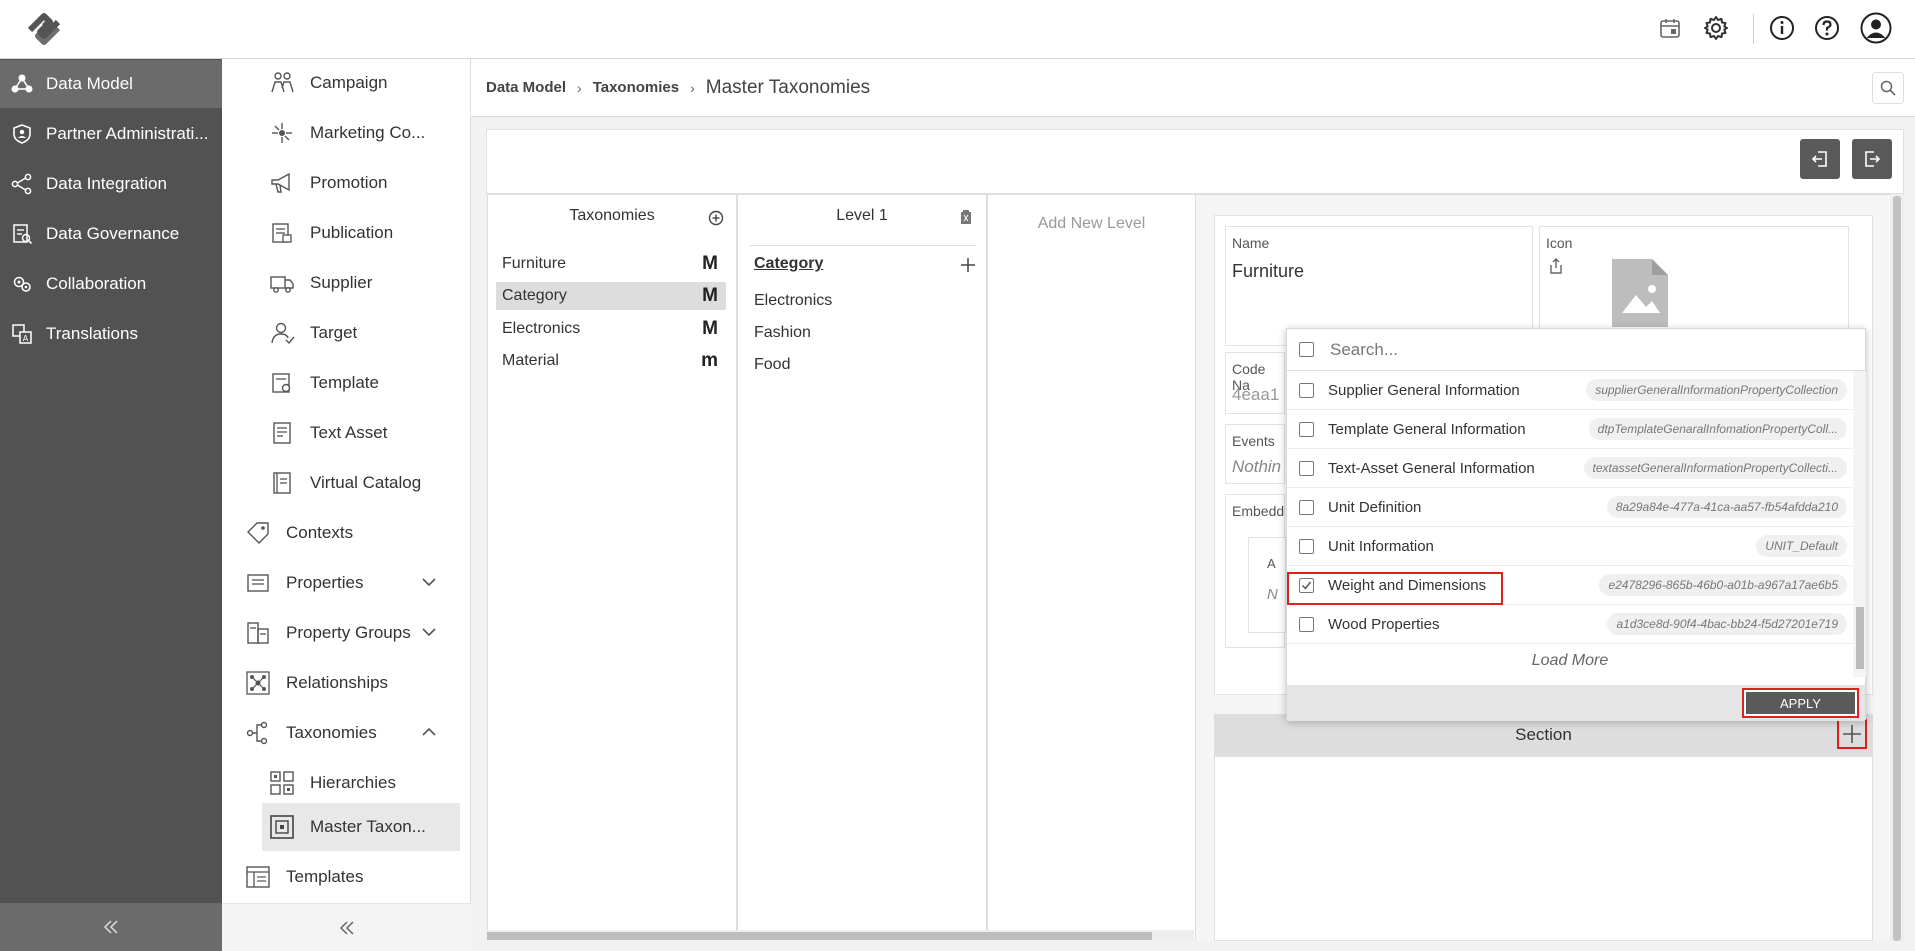 Image resolution: width=1915 pixels, height=951 pixels. I want to click on sidebar-item-data-governance: Data Governance, so click(111, 234).